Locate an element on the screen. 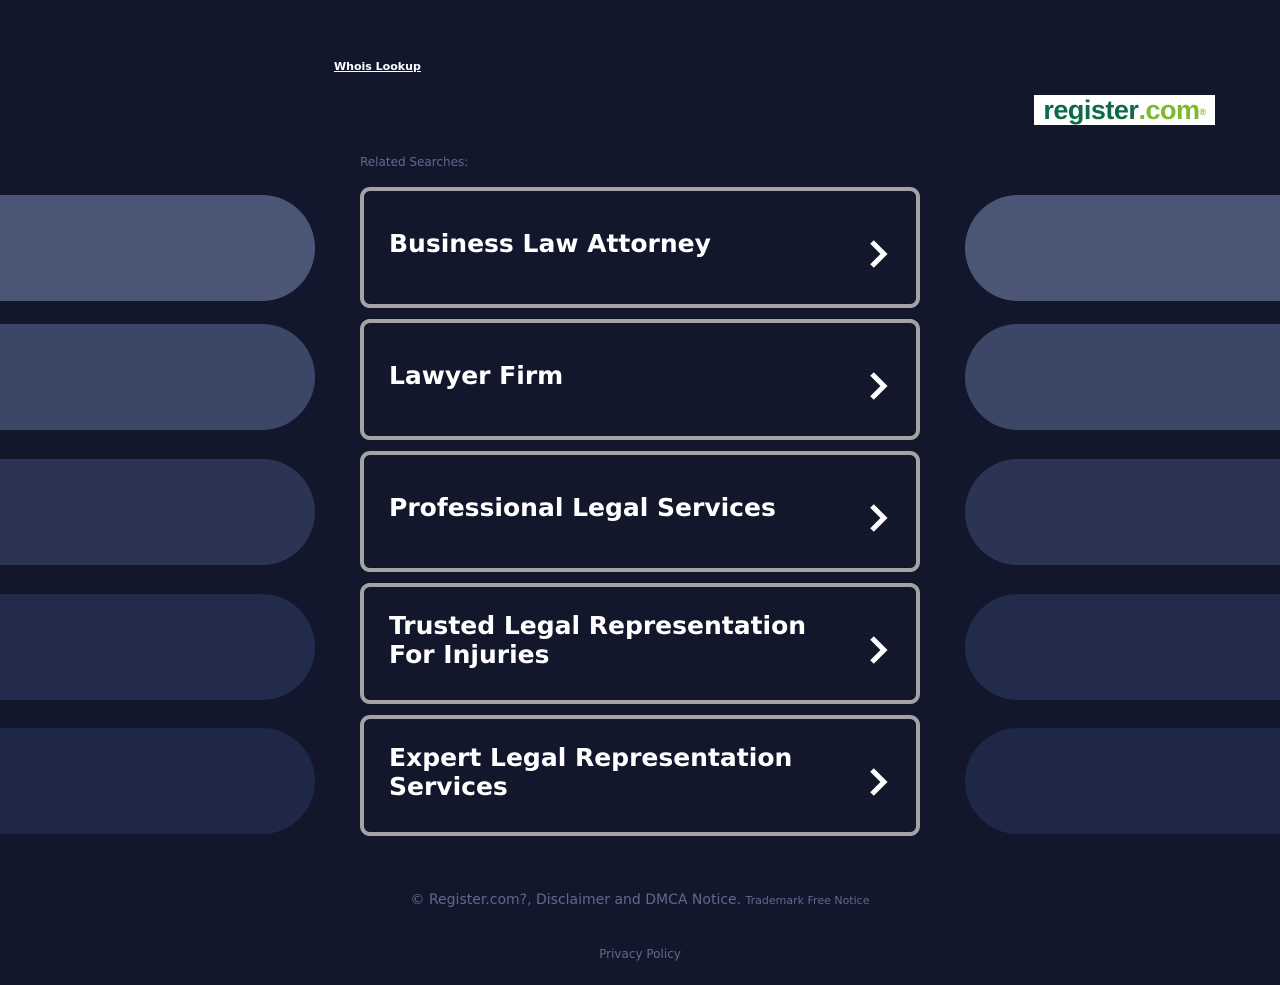 Image resolution: width=1280 pixels, height=985 pixels. trademark-notice-link: Trademark Free Notice is located at coordinates (808, 900).